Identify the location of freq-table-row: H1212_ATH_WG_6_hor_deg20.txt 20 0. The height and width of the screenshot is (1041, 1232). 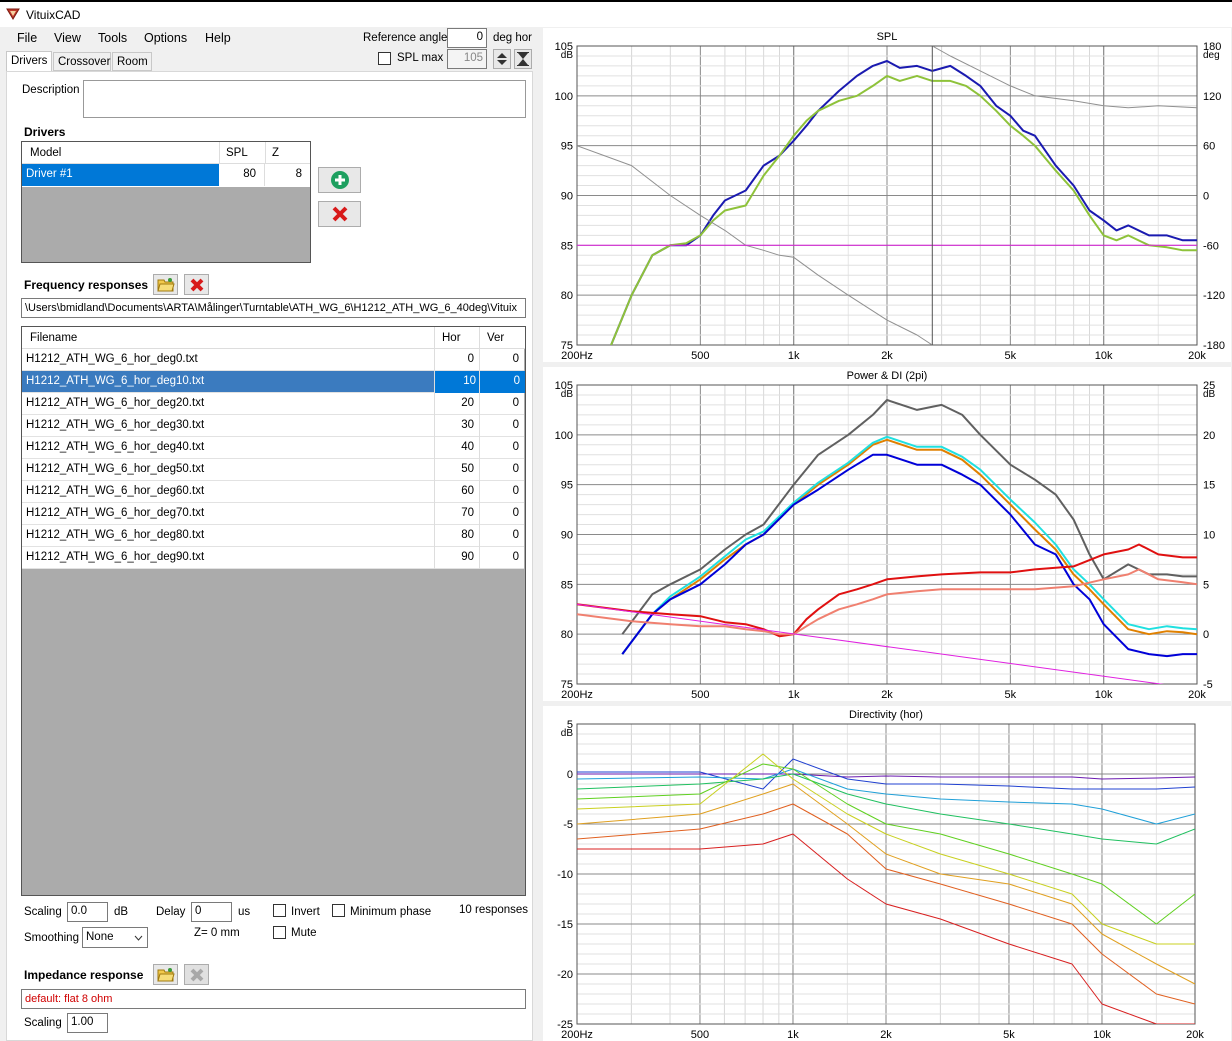
(273, 404).